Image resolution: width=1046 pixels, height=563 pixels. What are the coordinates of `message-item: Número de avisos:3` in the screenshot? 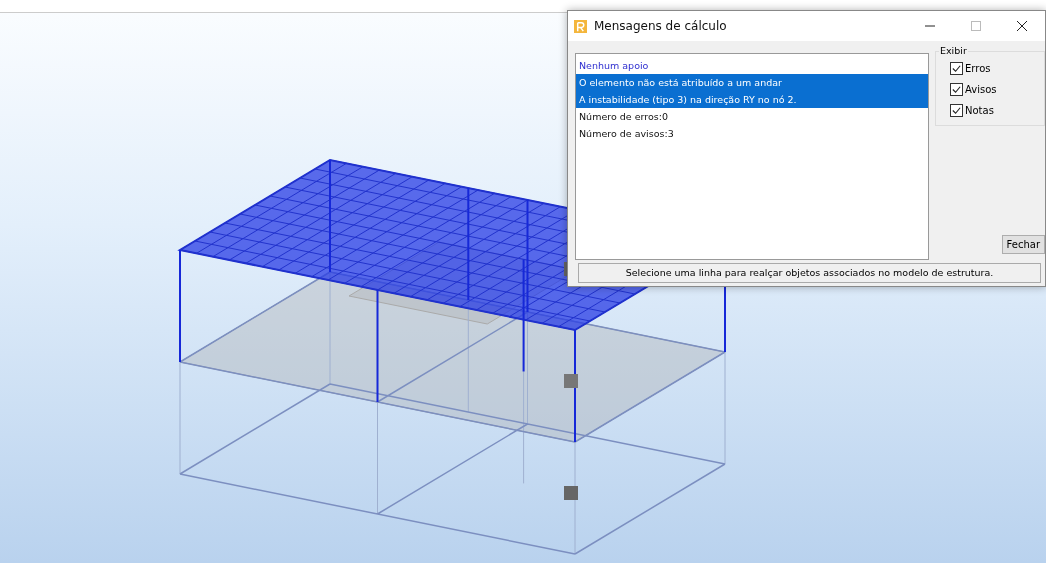 It's located at (752, 133).